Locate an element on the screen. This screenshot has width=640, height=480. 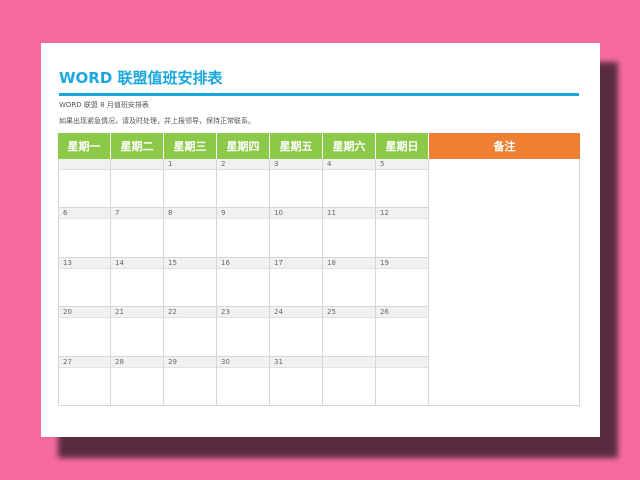
day-cell: 3 is located at coordinates (296, 184).